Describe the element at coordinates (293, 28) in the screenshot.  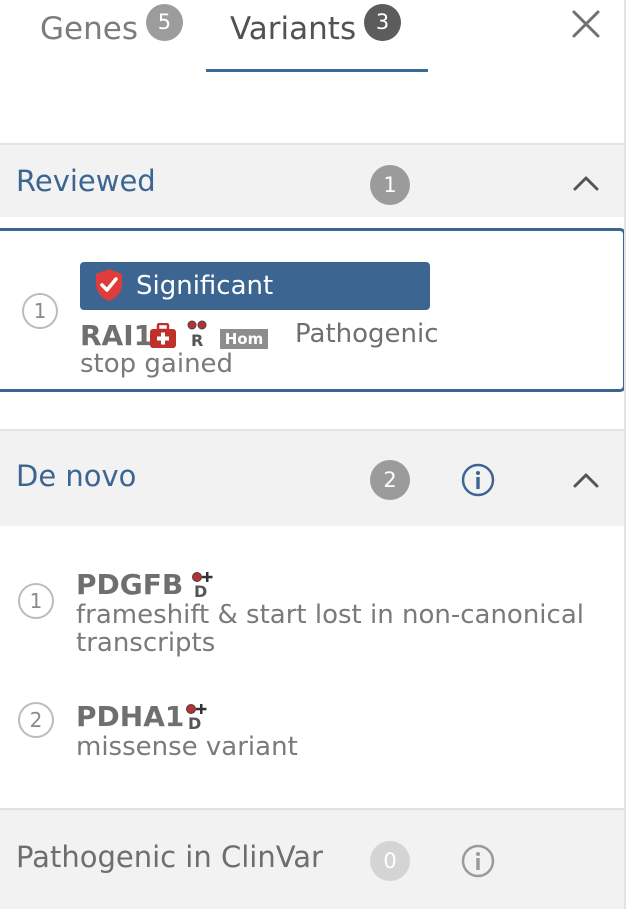
I see `tab-variants-label: Variants` at that location.